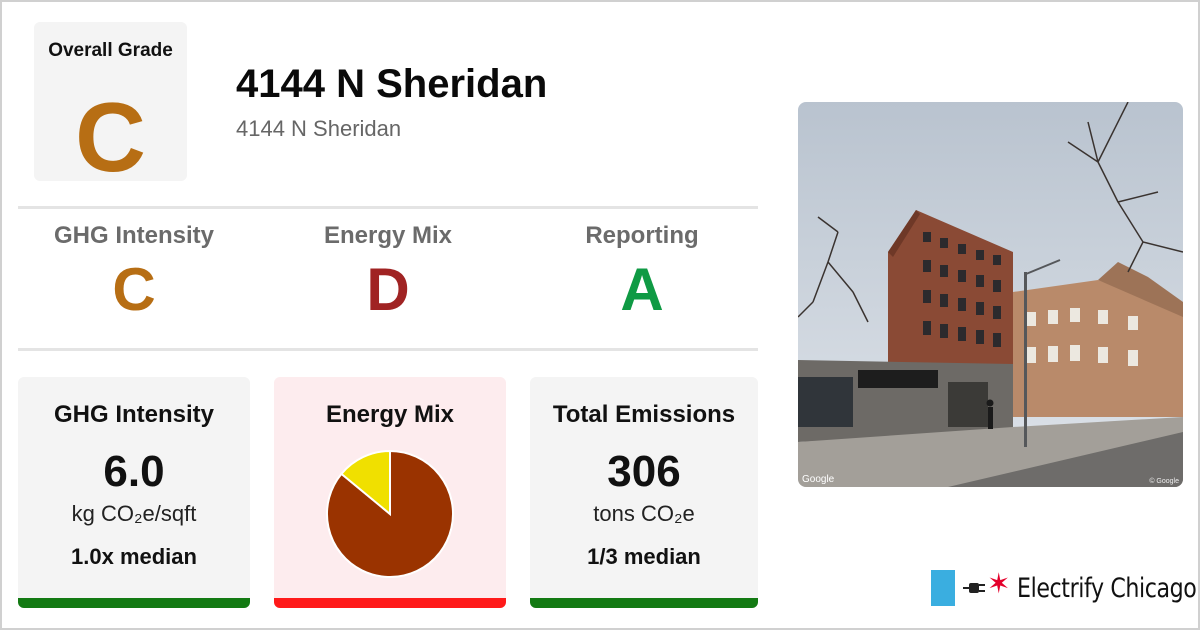 Image resolution: width=1200 pixels, height=630 pixels. I want to click on subgrade-reporting: Reporting A, so click(642, 271).